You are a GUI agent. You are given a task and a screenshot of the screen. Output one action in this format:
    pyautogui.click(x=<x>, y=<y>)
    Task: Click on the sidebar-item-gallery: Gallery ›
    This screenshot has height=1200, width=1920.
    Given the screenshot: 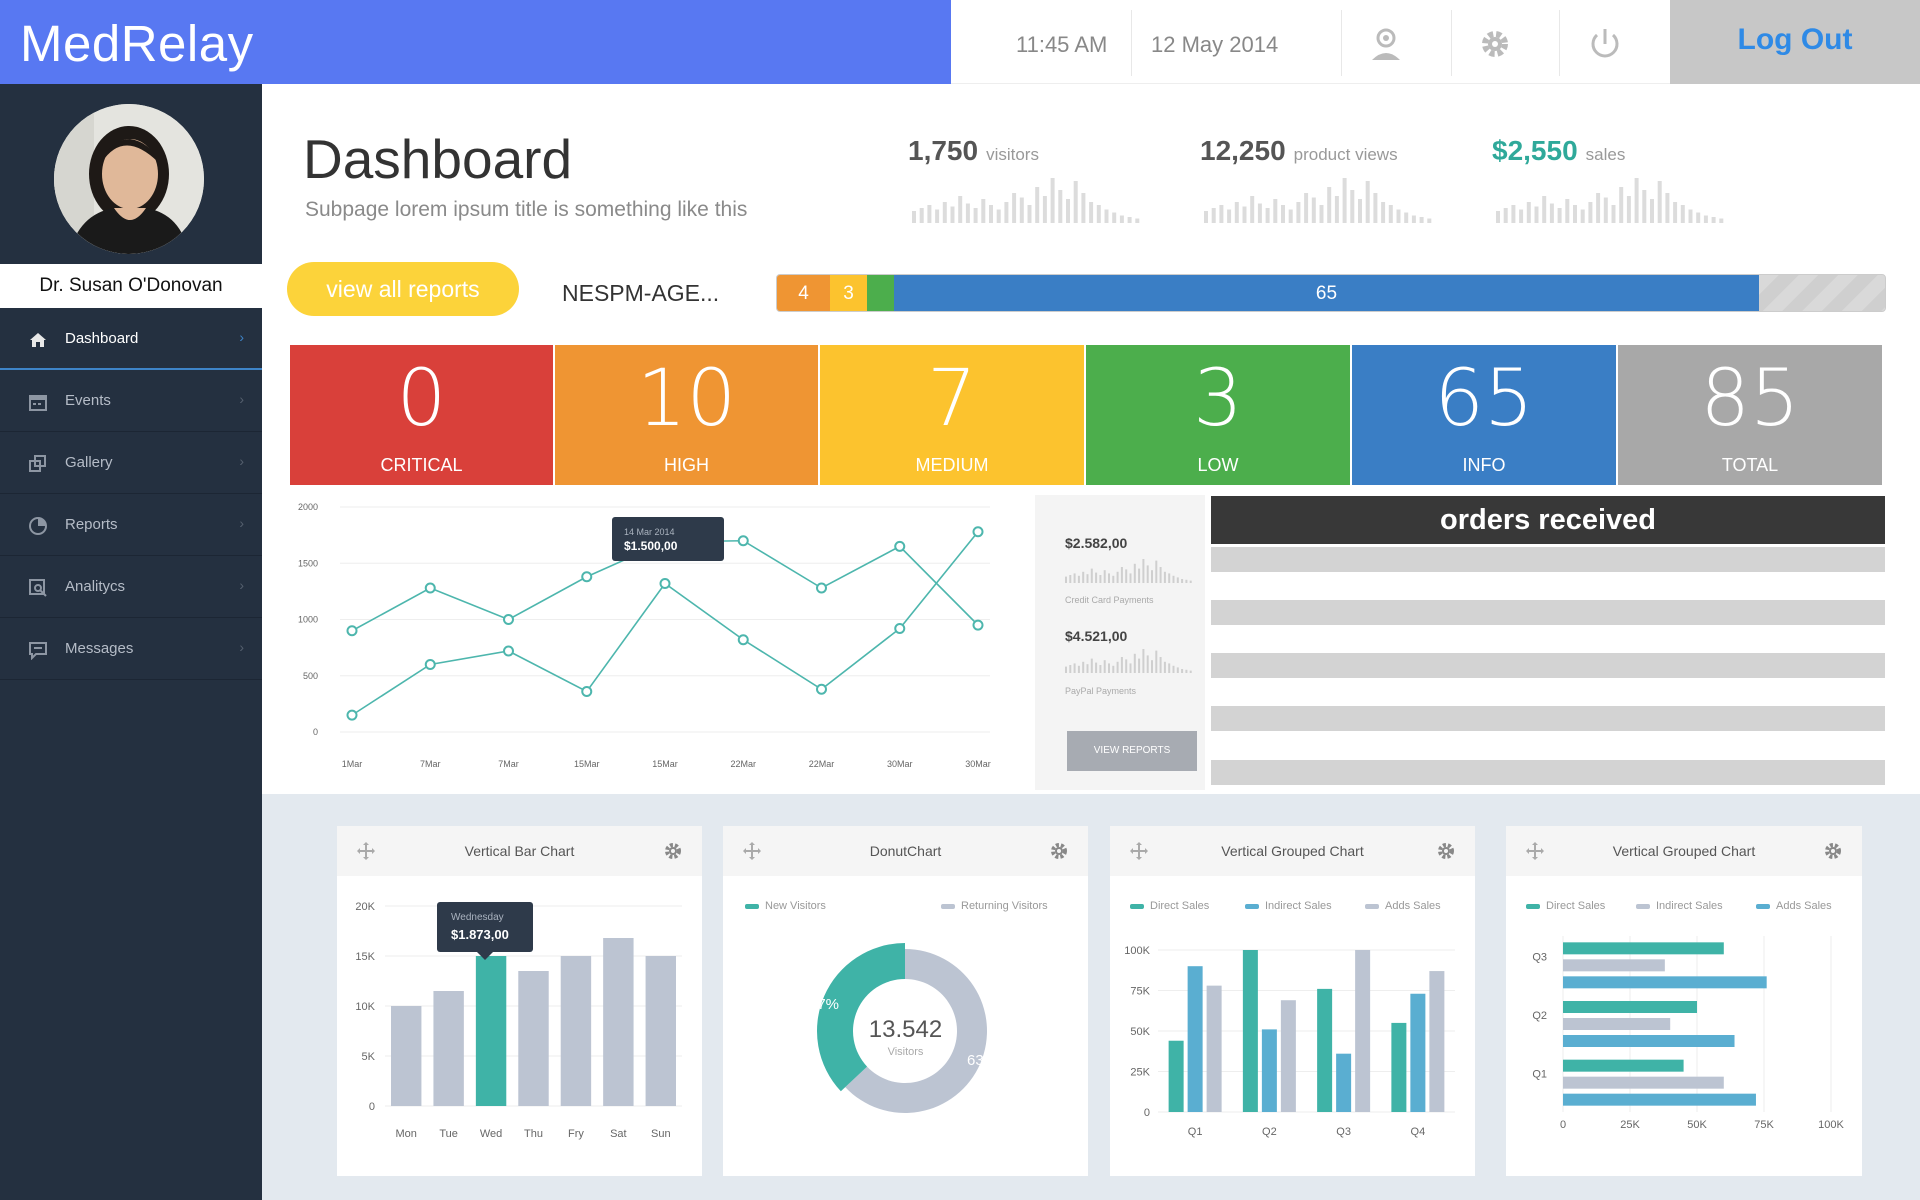 What is the action you would take?
    pyautogui.click(x=131, y=463)
    